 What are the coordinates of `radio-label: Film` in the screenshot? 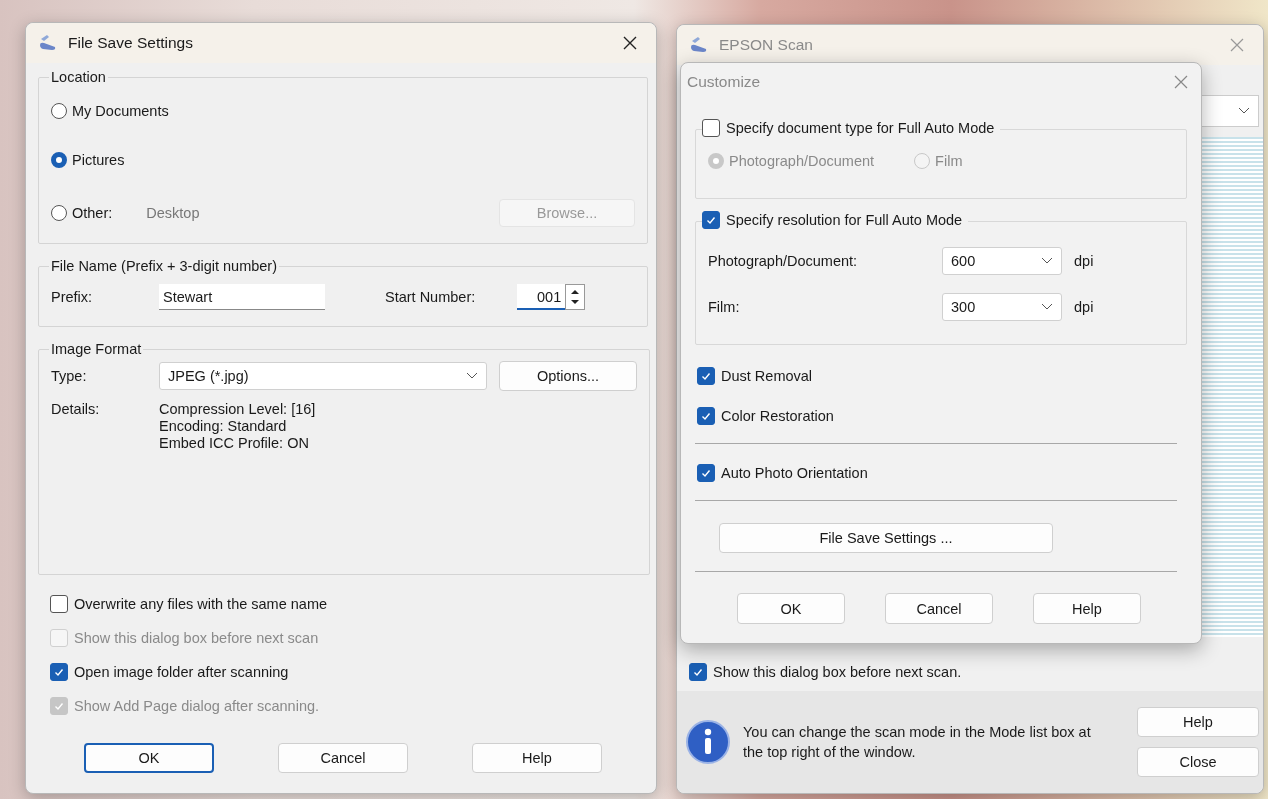 It's located at (949, 161).